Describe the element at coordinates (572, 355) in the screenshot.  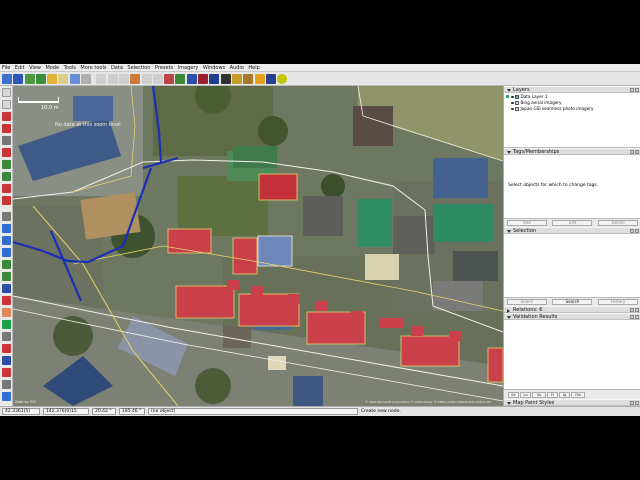
I see `validation-list` at that location.